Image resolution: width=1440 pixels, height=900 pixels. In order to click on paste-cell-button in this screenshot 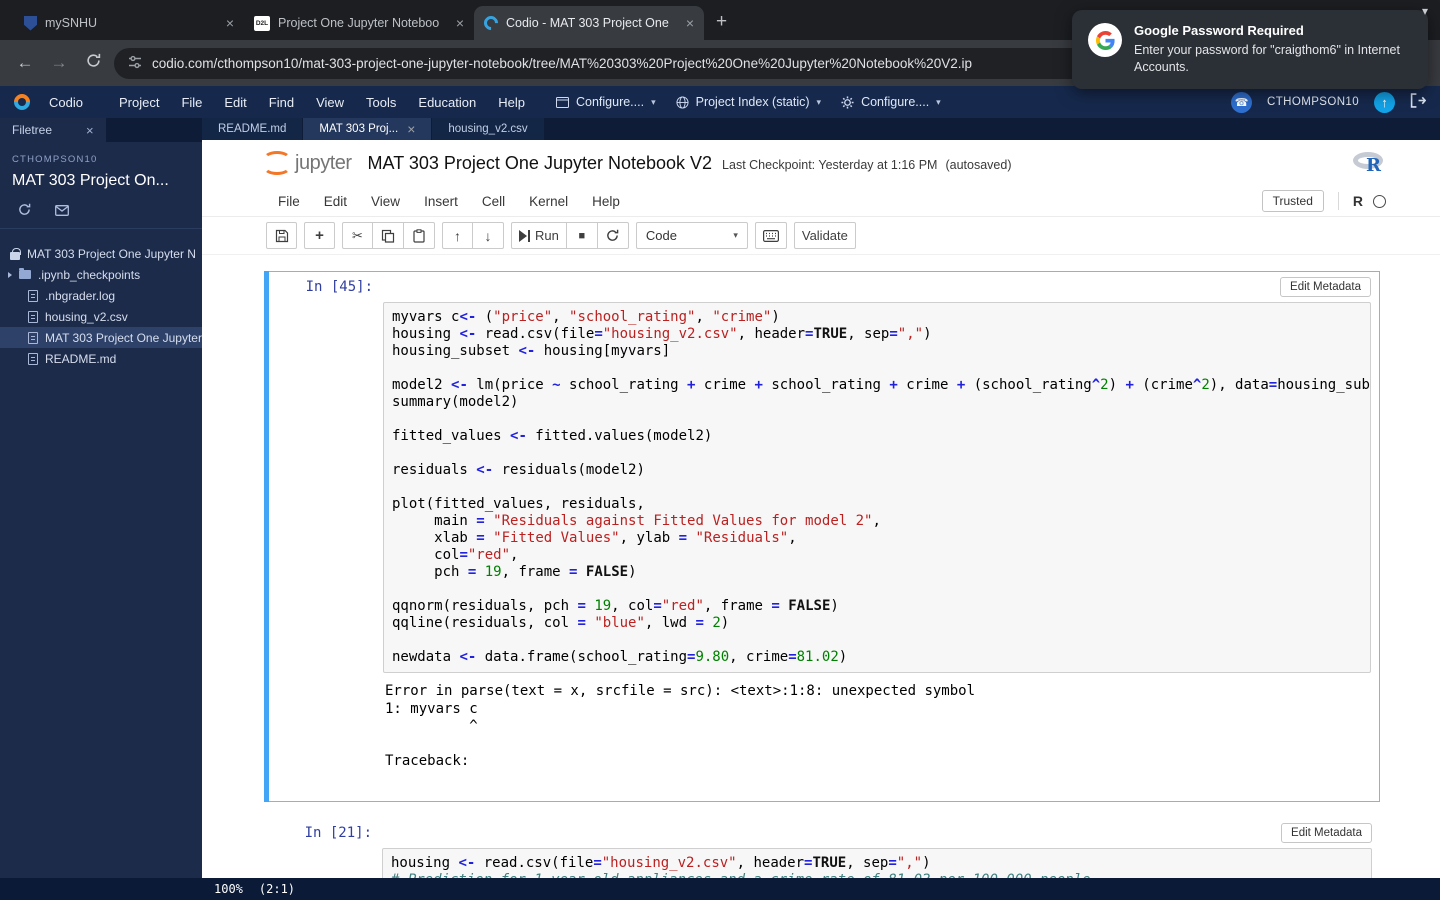, I will do `click(419, 235)`.